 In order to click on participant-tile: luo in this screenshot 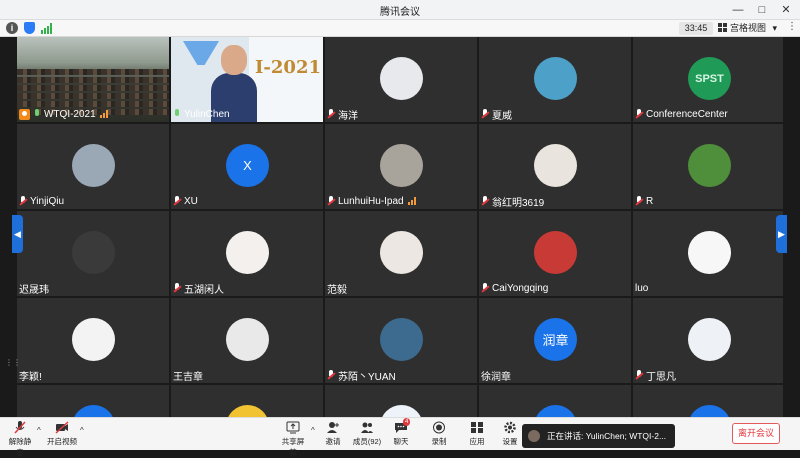, I will do `click(708, 253)`.